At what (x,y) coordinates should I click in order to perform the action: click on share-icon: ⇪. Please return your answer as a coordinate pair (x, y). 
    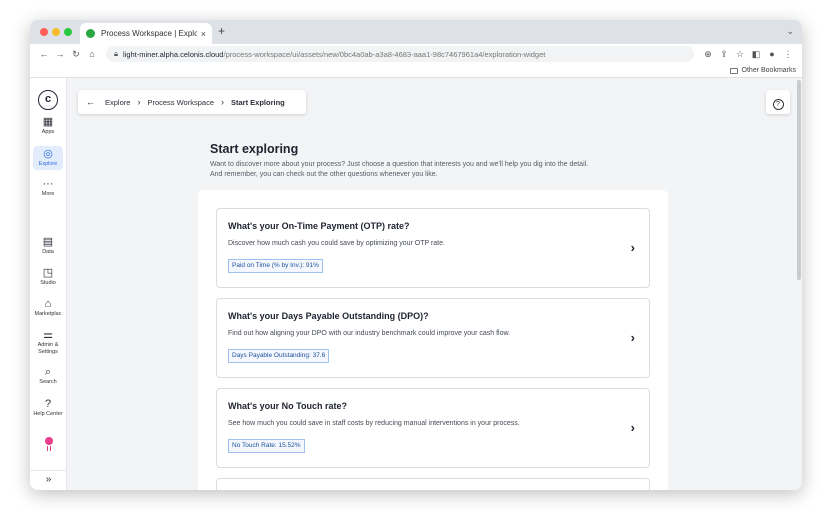
    Looking at the image, I should click on (724, 54).